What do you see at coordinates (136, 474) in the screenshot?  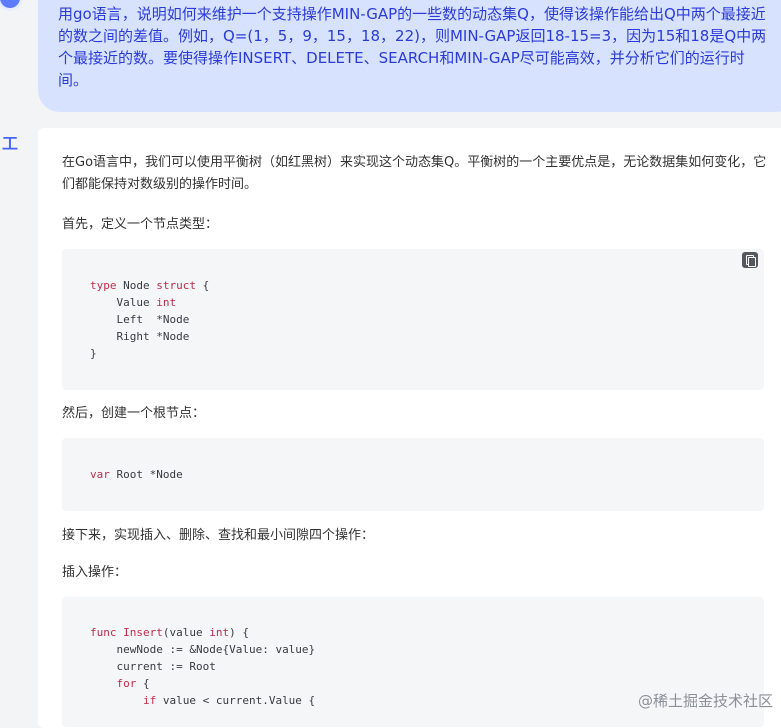 I see `code-text: var Root *Node` at bounding box center [136, 474].